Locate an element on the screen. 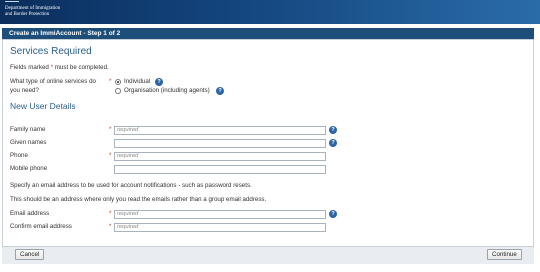 The image size is (540, 272). fields-marked-prefix: Fields marked is located at coordinates (29, 67).